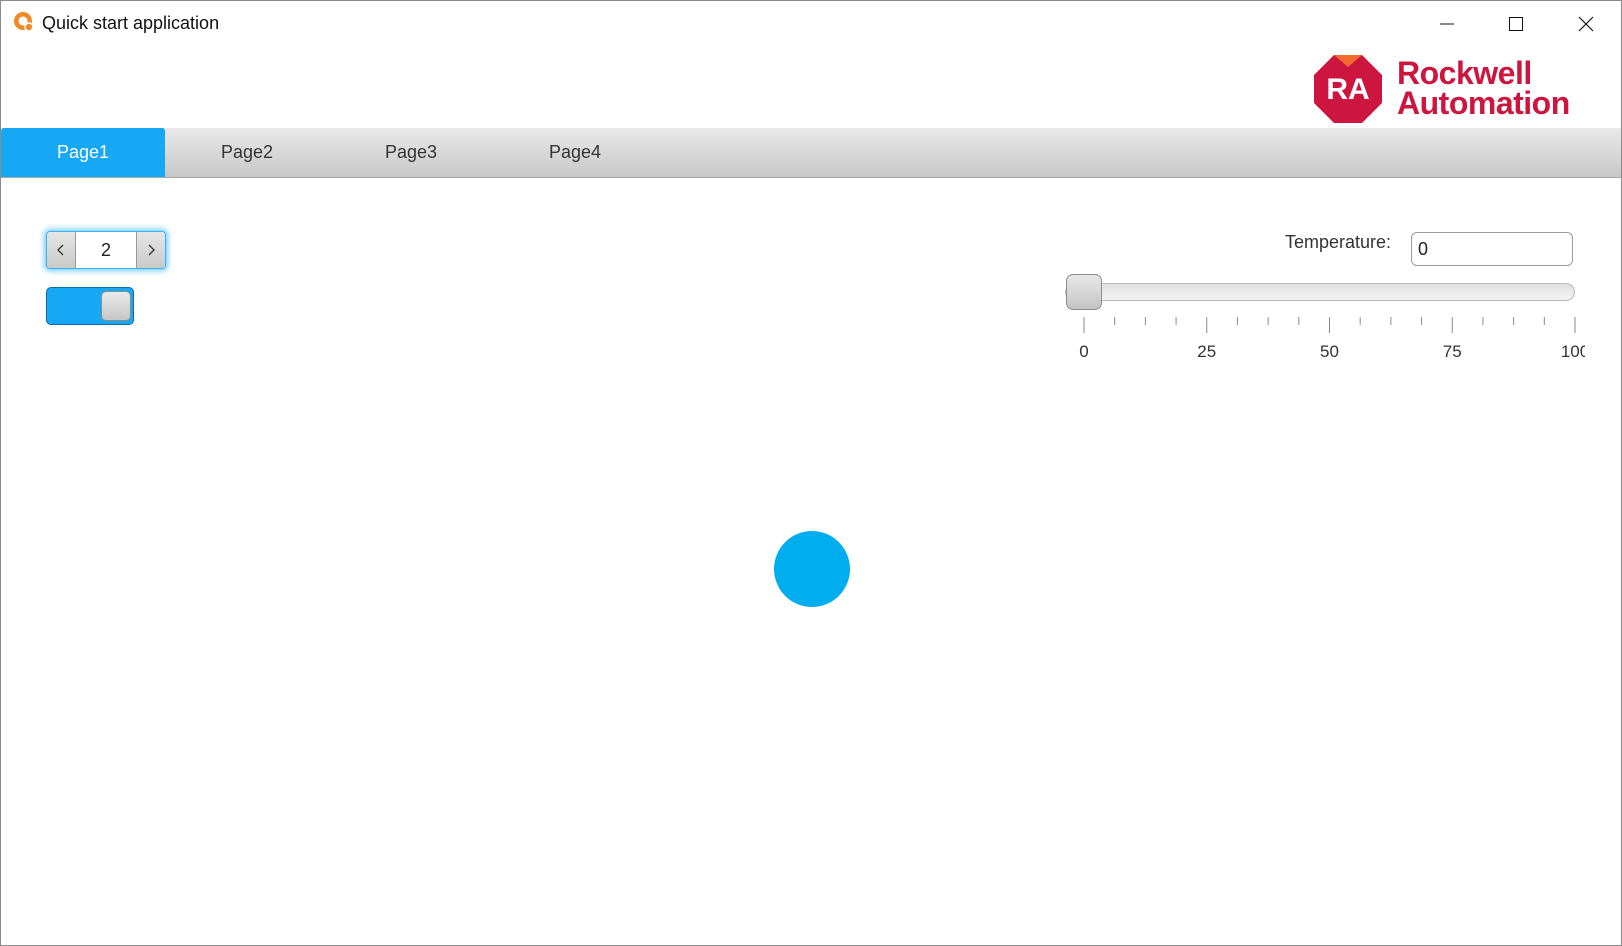  What do you see at coordinates (90, 306) in the screenshot?
I see `toggle-switch` at bounding box center [90, 306].